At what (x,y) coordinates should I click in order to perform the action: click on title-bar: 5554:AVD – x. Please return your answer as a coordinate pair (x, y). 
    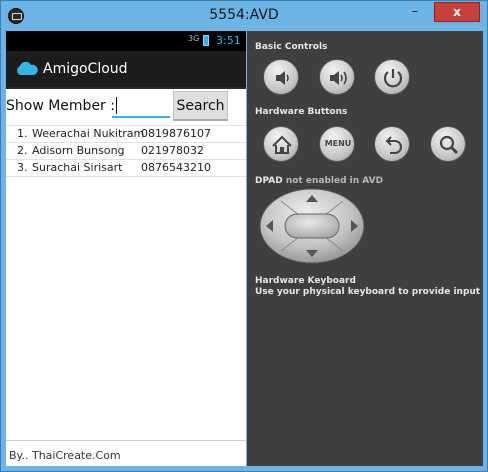
    Looking at the image, I should click on (244, 16).